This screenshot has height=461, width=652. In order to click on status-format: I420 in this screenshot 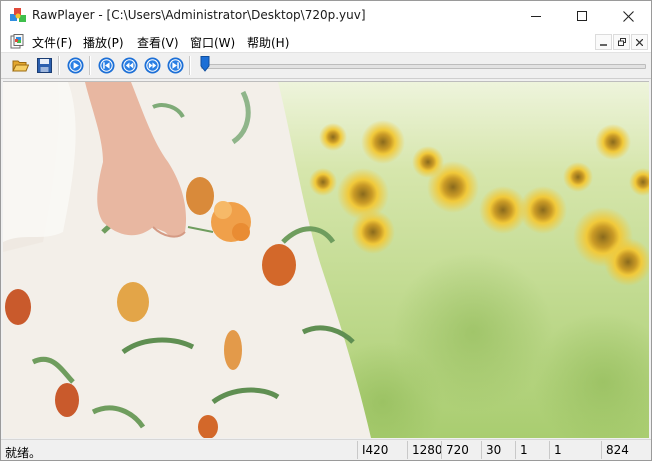, I will do `click(382, 450)`.